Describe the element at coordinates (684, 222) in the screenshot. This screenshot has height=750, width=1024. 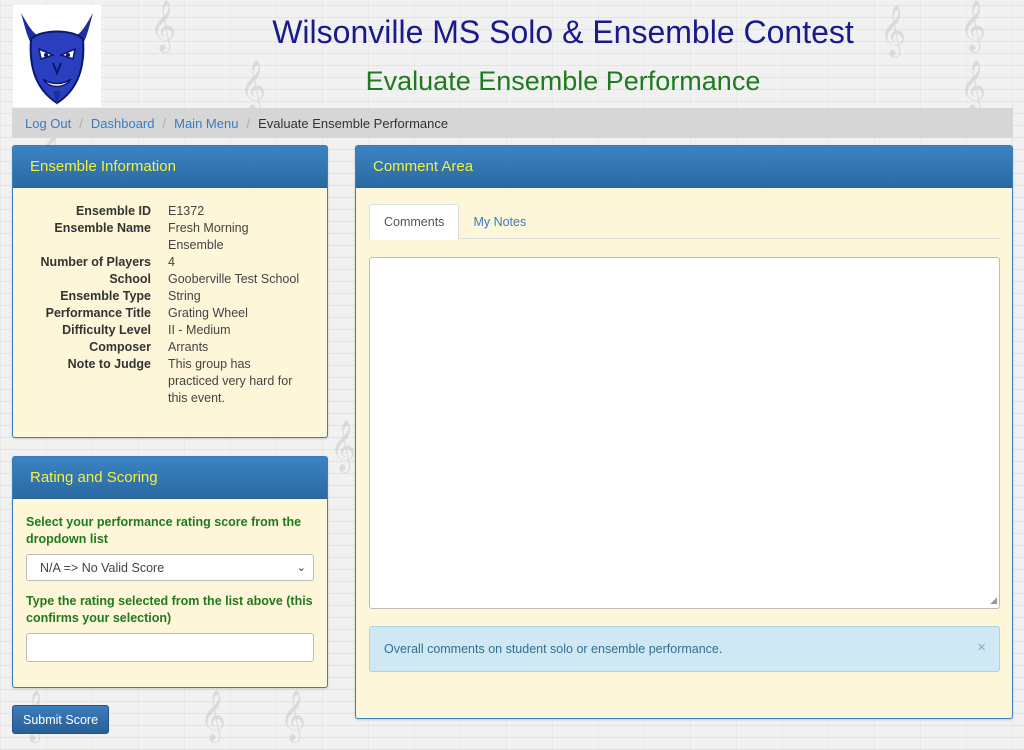
I see `comment-tabs: Comments My Notes` at that location.